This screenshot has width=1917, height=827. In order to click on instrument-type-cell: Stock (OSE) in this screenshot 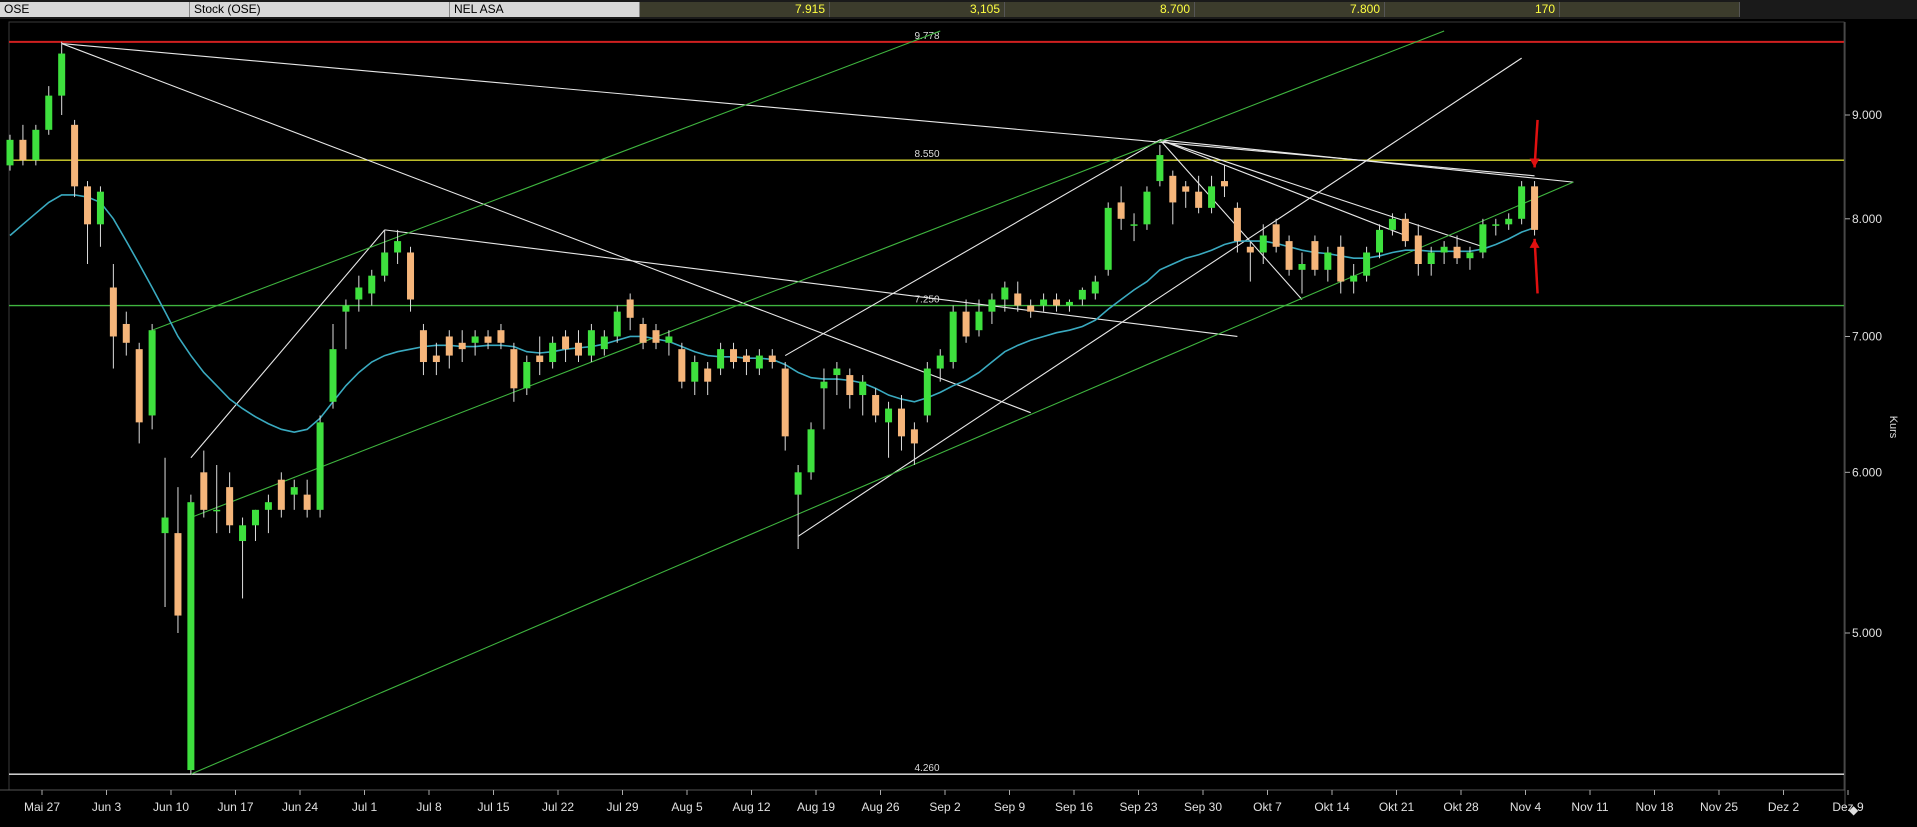, I will do `click(320, 9)`.